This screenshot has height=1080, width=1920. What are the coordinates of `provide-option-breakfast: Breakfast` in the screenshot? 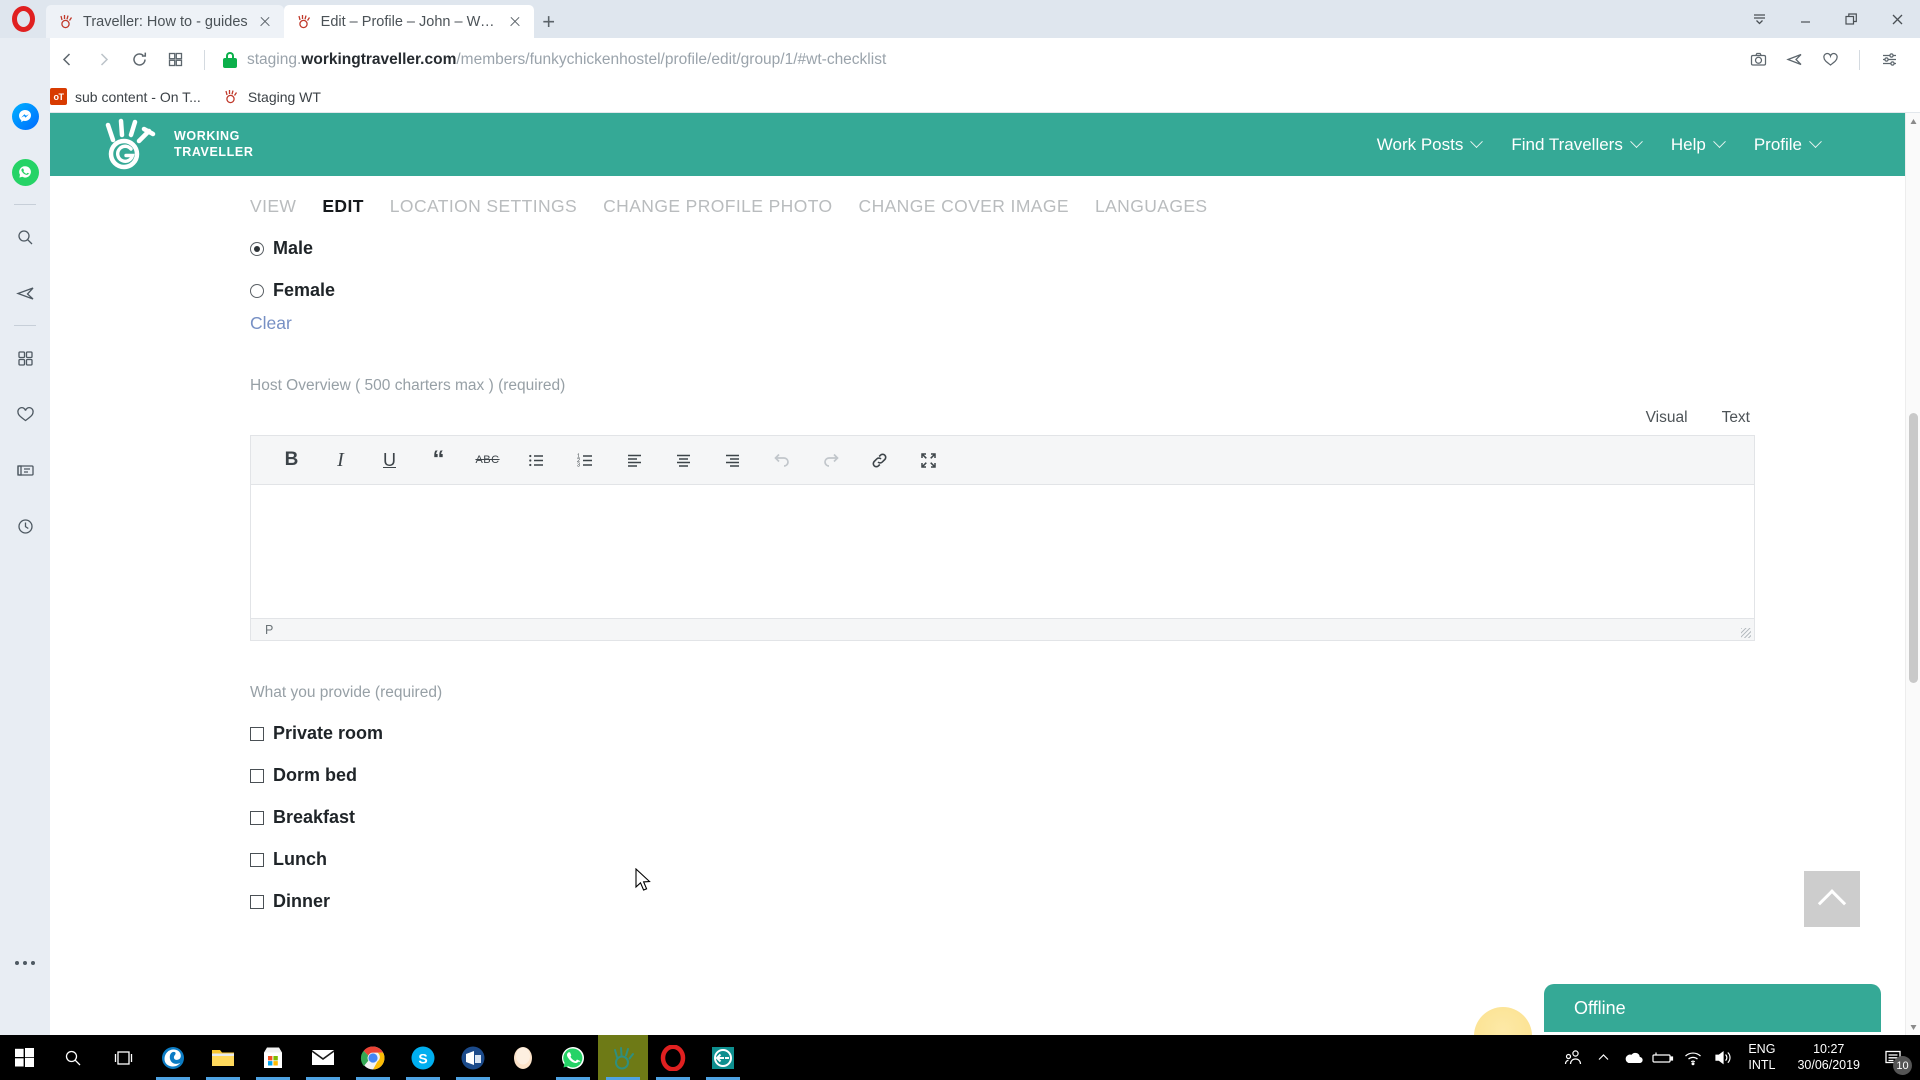 It's located at (1002, 817).